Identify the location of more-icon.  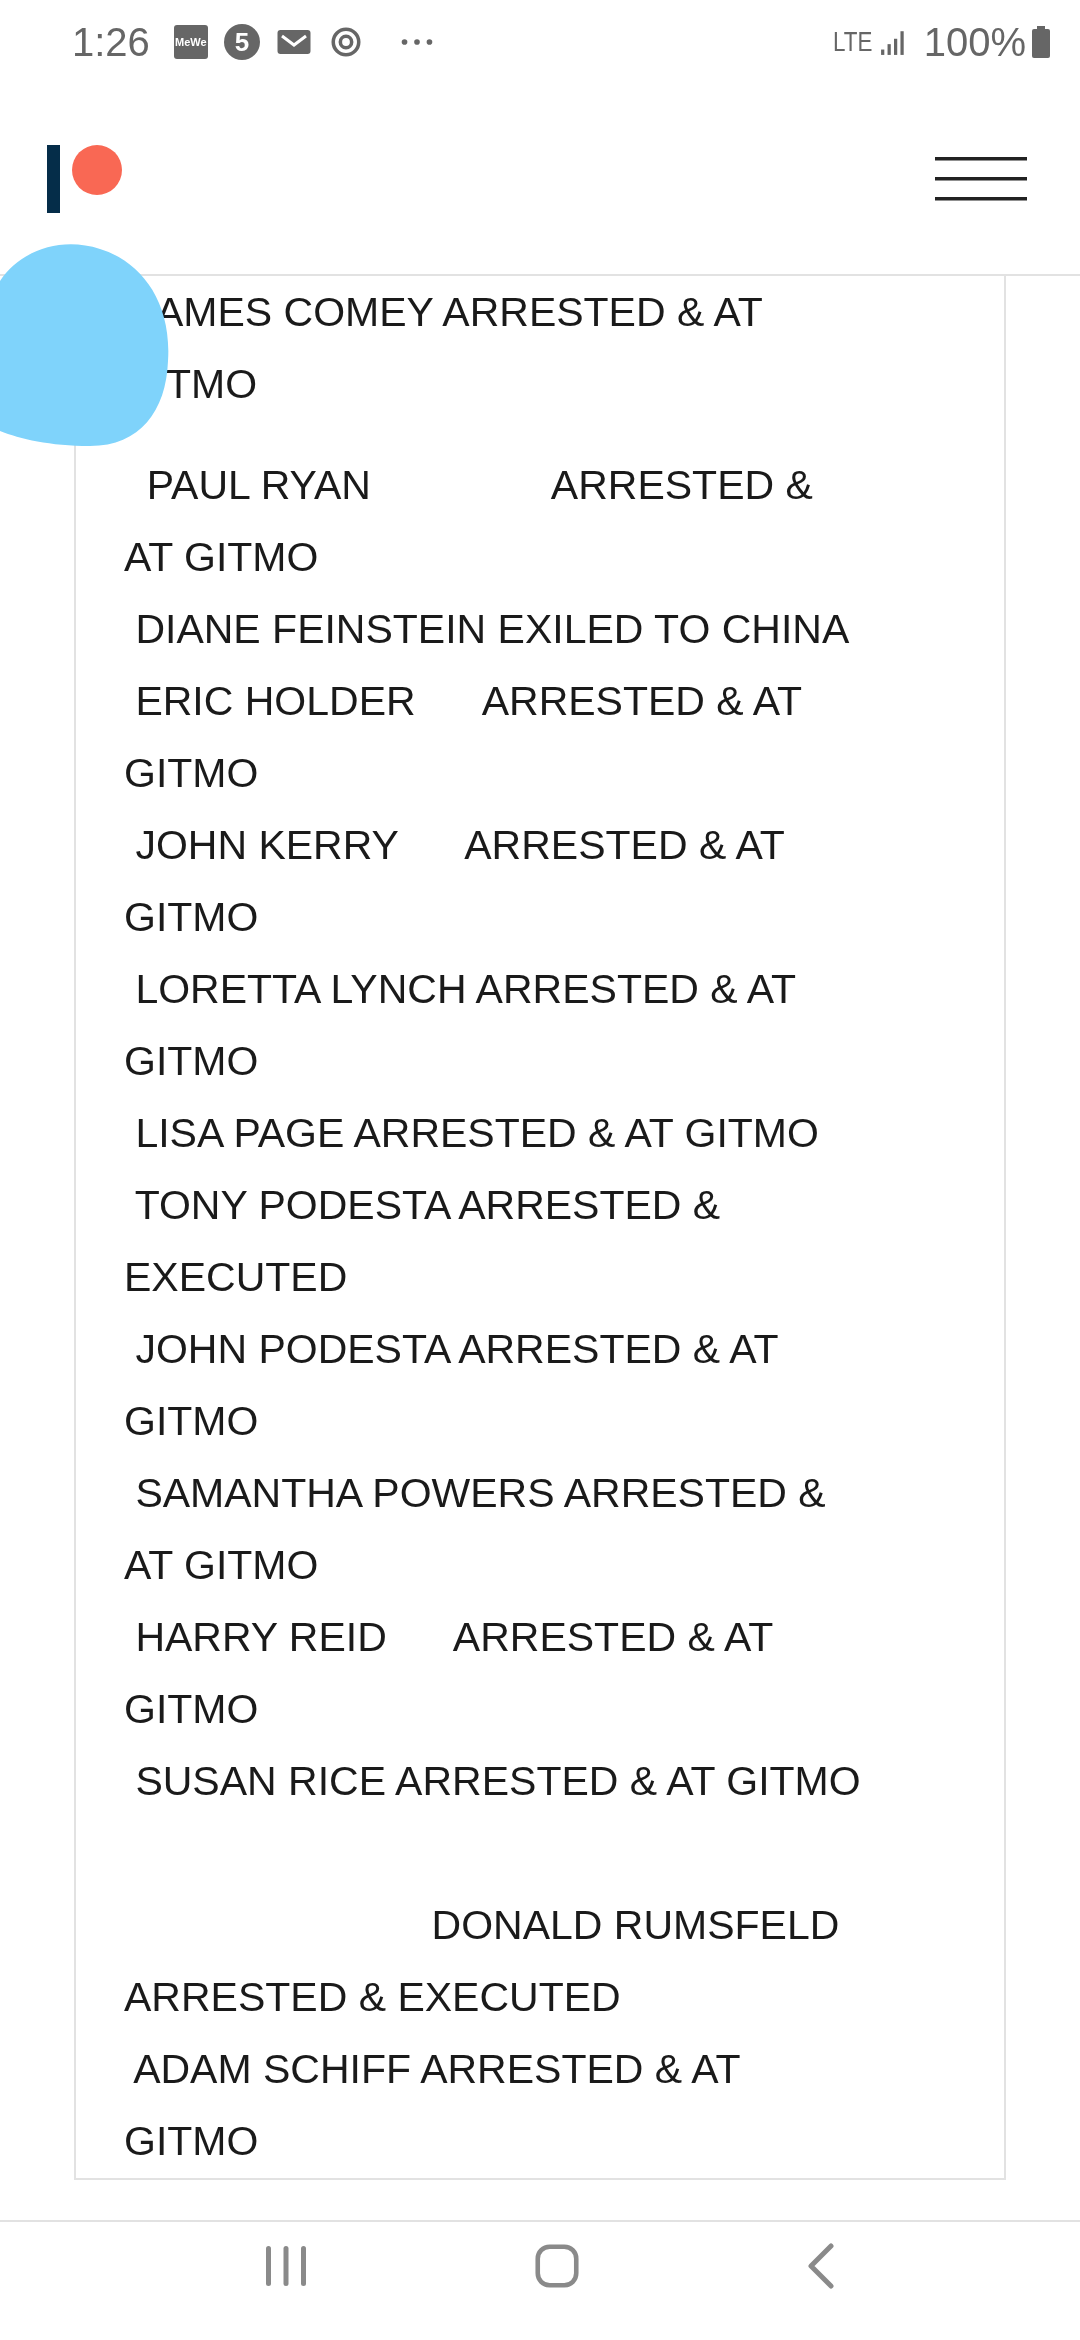
(416, 42).